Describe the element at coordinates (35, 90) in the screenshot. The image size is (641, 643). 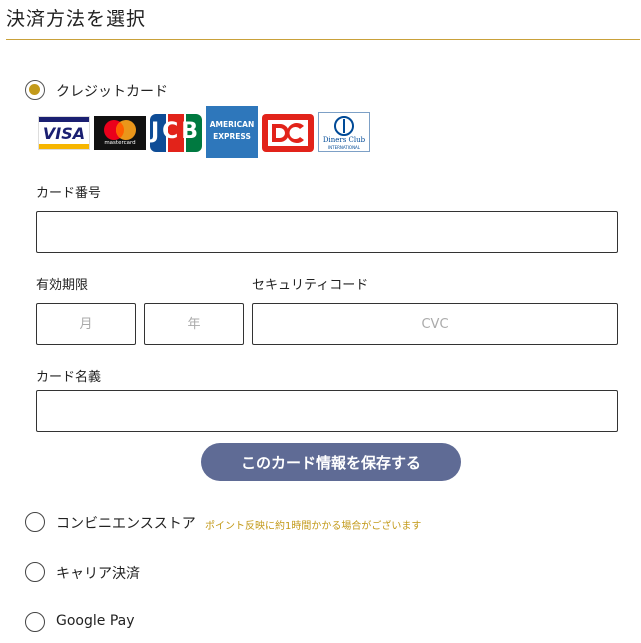
I see `radio-credit-card` at that location.